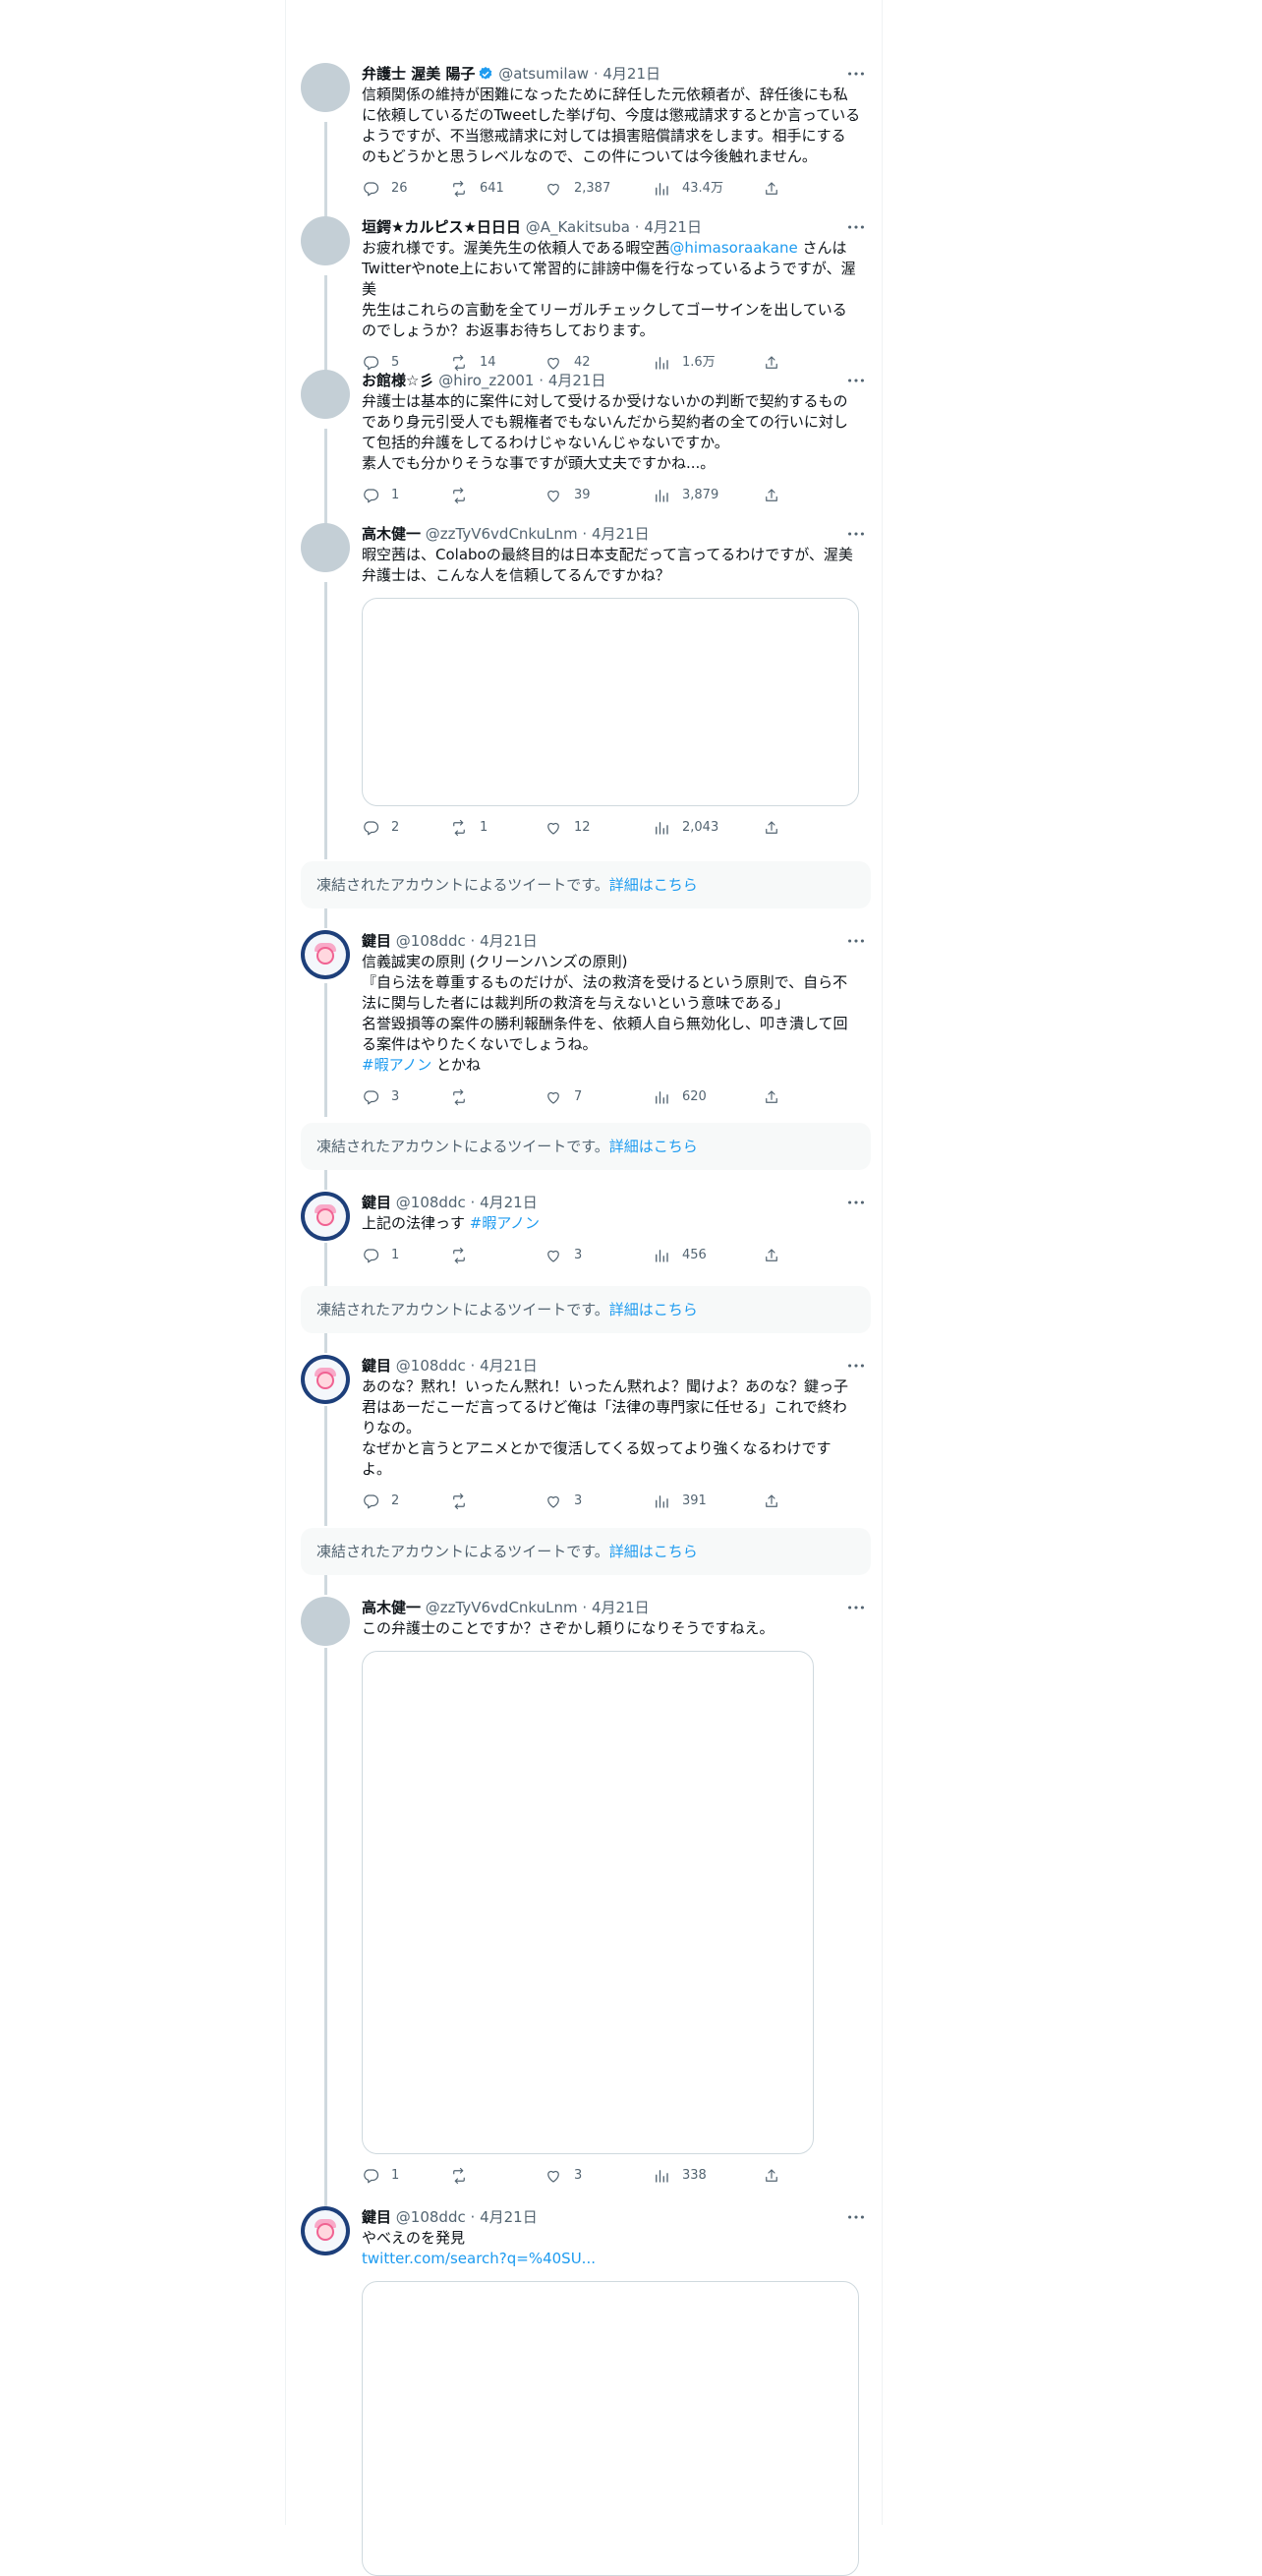  Describe the element at coordinates (477, 189) in the screenshot. I see `retweet-button: 641` at that location.